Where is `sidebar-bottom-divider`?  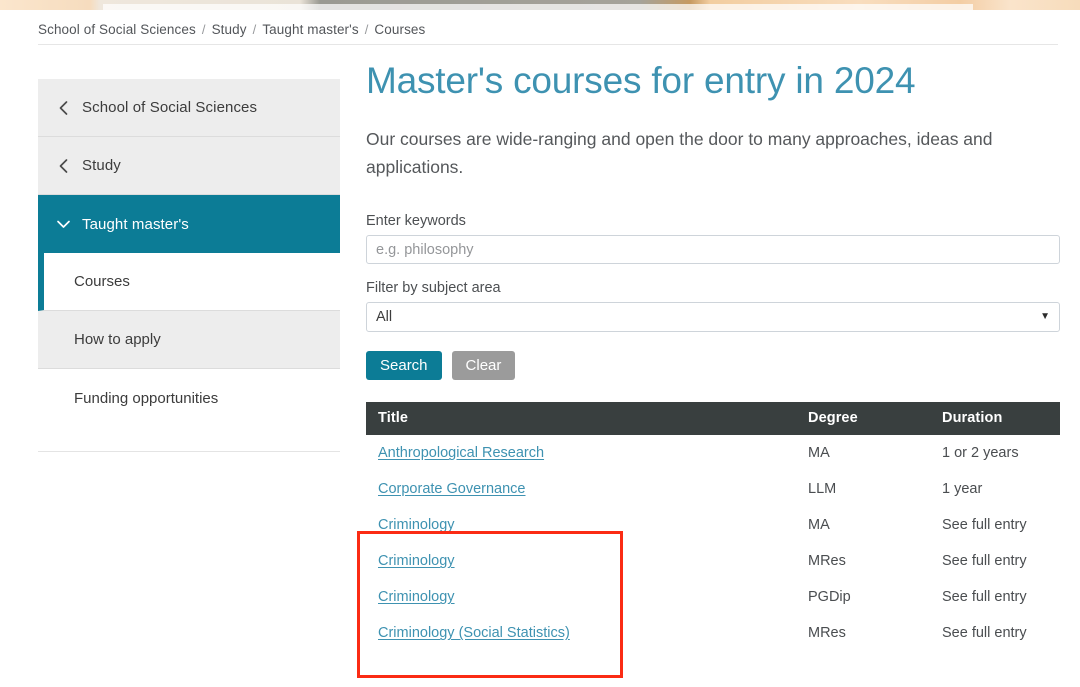 sidebar-bottom-divider is located at coordinates (189, 451).